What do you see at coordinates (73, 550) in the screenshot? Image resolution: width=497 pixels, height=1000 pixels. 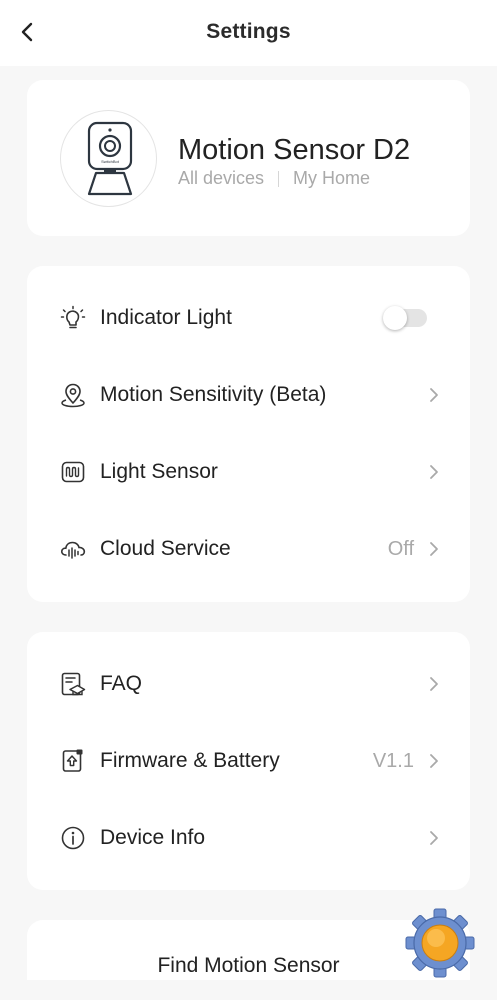 I see `cloud-icon` at bounding box center [73, 550].